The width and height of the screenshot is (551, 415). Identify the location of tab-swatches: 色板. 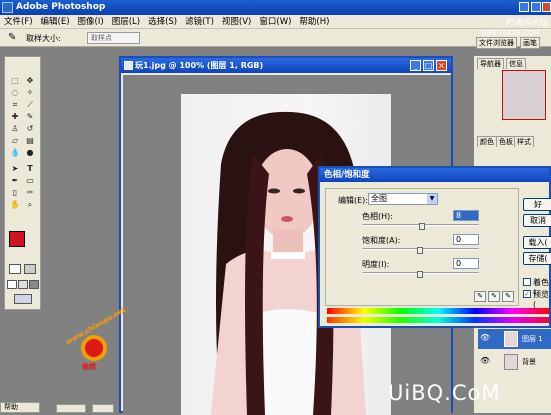
(506, 141).